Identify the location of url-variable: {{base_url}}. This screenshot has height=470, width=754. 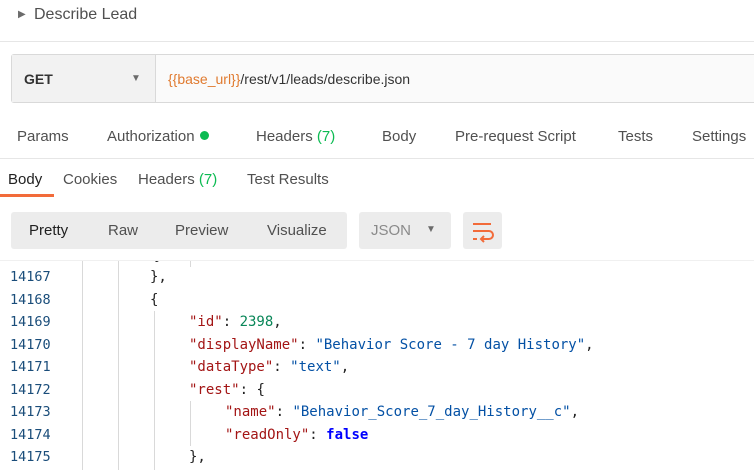
(204, 79).